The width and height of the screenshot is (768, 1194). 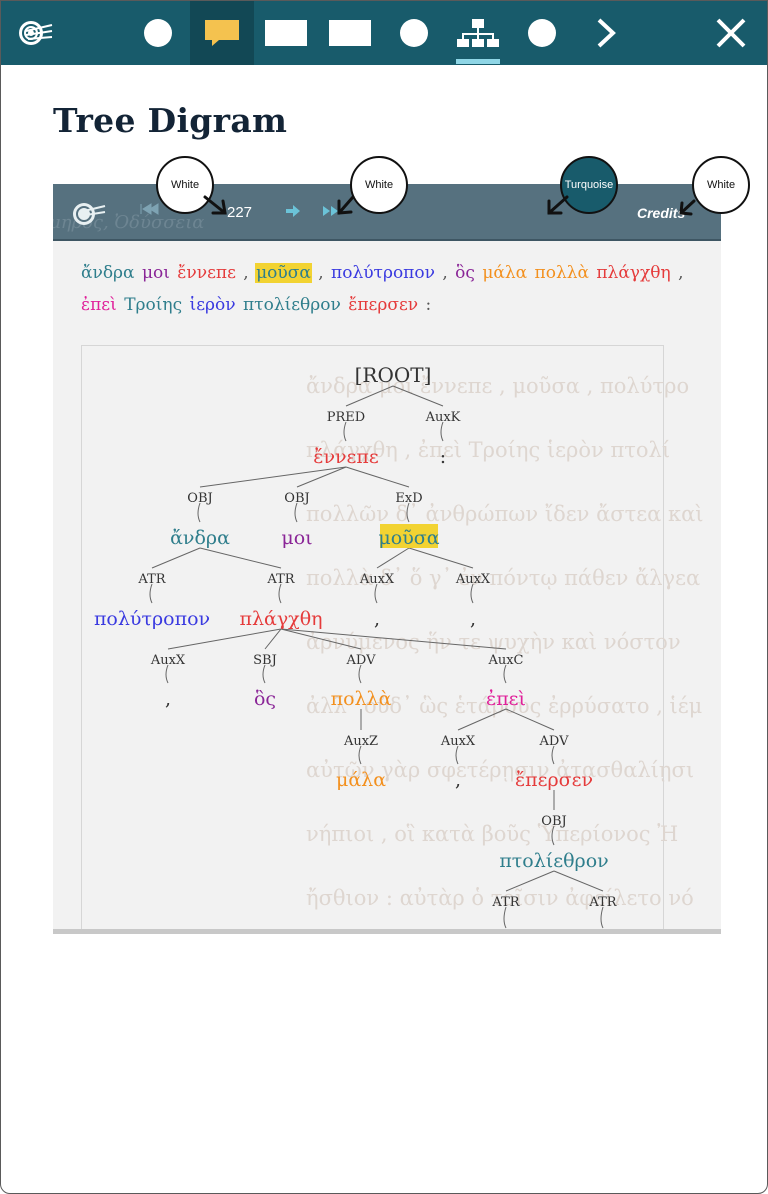 What do you see at coordinates (361, 780) in the screenshot?
I see `tree-word: μάλα` at bounding box center [361, 780].